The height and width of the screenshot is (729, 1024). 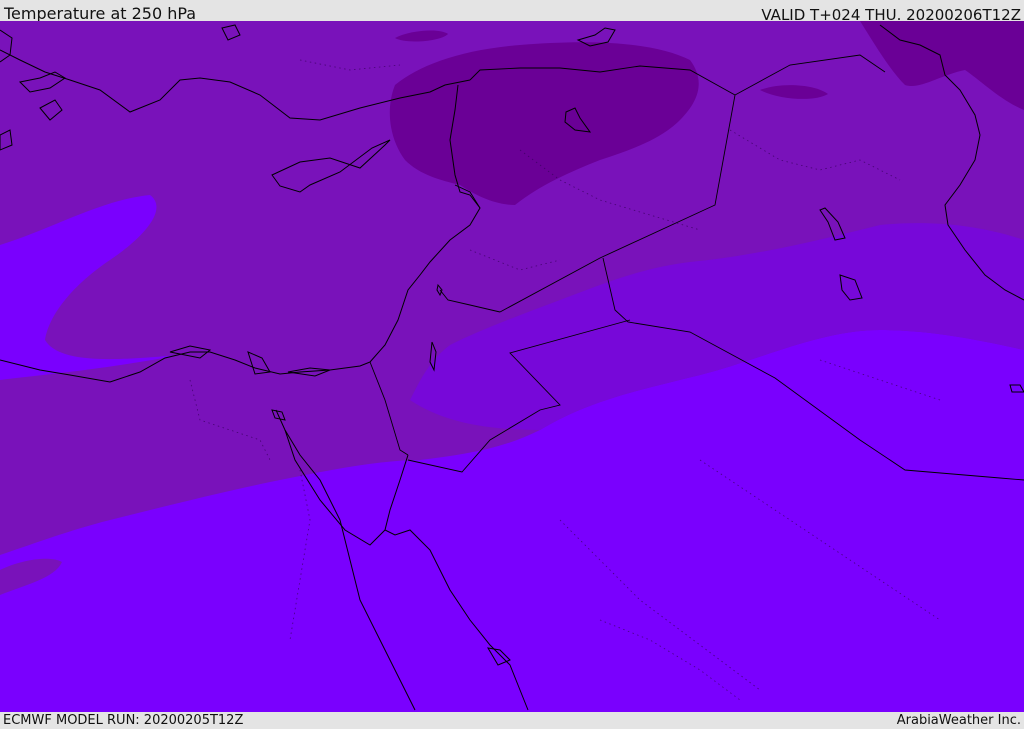 What do you see at coordinates (958, 720) in the screenshot?
I see `credit-label: ArabiaWeather Inc.` at bounding box center [958, 720].